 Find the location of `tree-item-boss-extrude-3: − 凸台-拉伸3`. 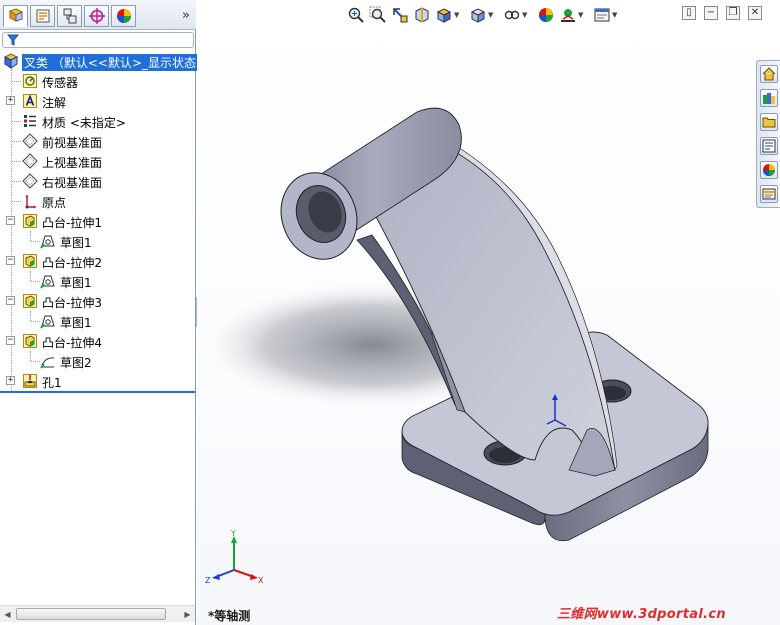

tree-item-boss-extrude-3: − 凸台-拉伸3 is located at coordinates (98, 301).